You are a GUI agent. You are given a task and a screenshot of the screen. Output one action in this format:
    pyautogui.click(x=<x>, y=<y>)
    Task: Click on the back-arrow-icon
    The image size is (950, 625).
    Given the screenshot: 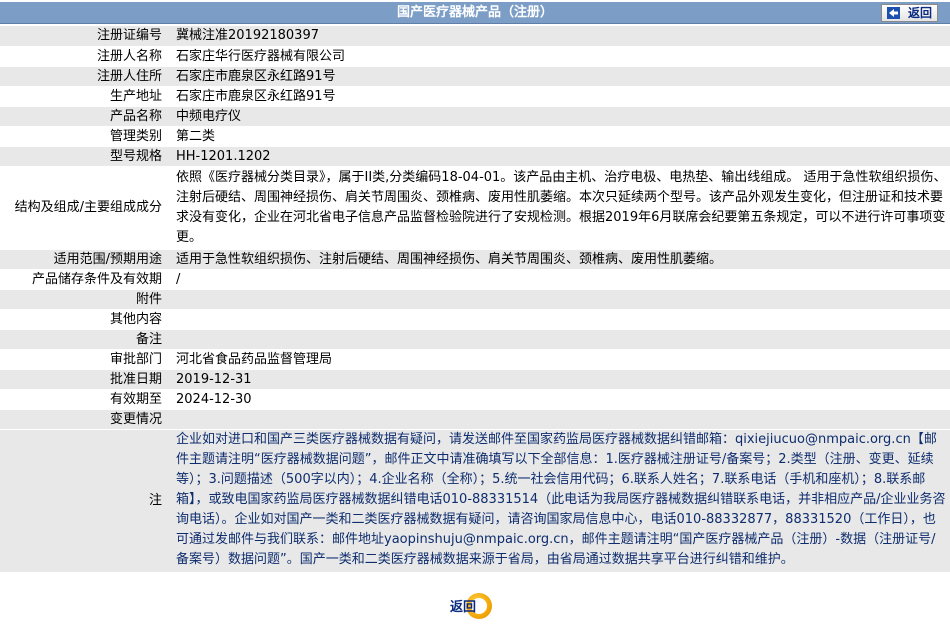 What is the action you would take?
    pyautogui.click(x=893, y=13)
    